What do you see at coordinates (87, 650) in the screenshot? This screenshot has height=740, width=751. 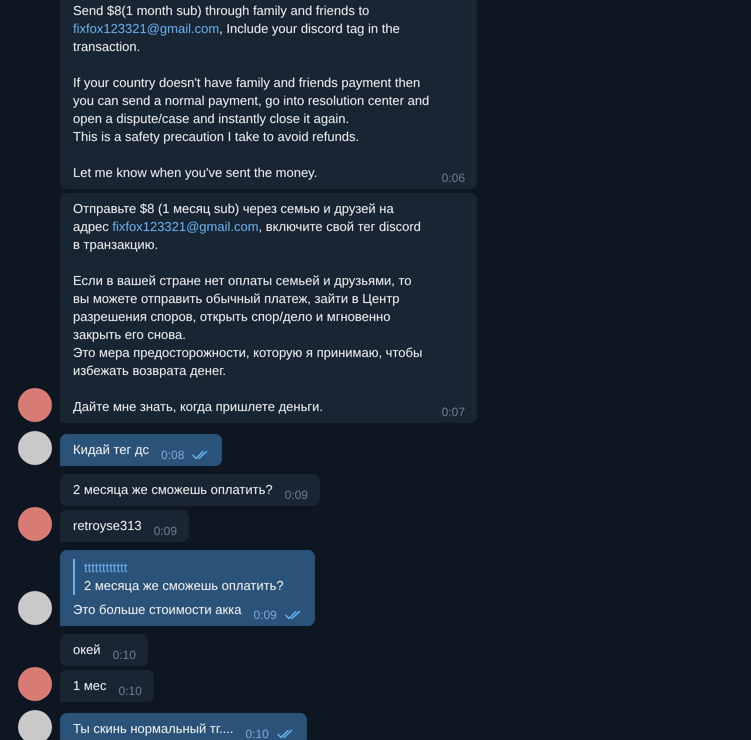 I see `message-text: окей` at bounding box center [87, 650].